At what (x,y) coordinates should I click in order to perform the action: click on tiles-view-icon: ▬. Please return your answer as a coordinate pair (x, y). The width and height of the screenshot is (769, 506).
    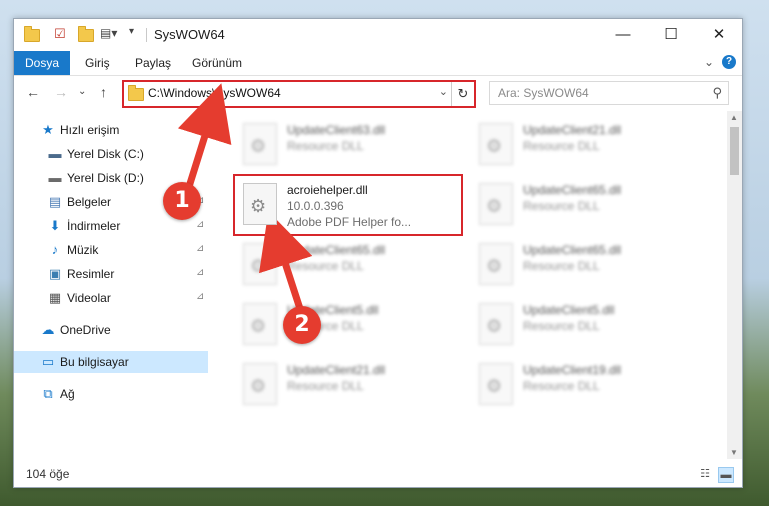
    Looking at the image, I should click on (726, 475).